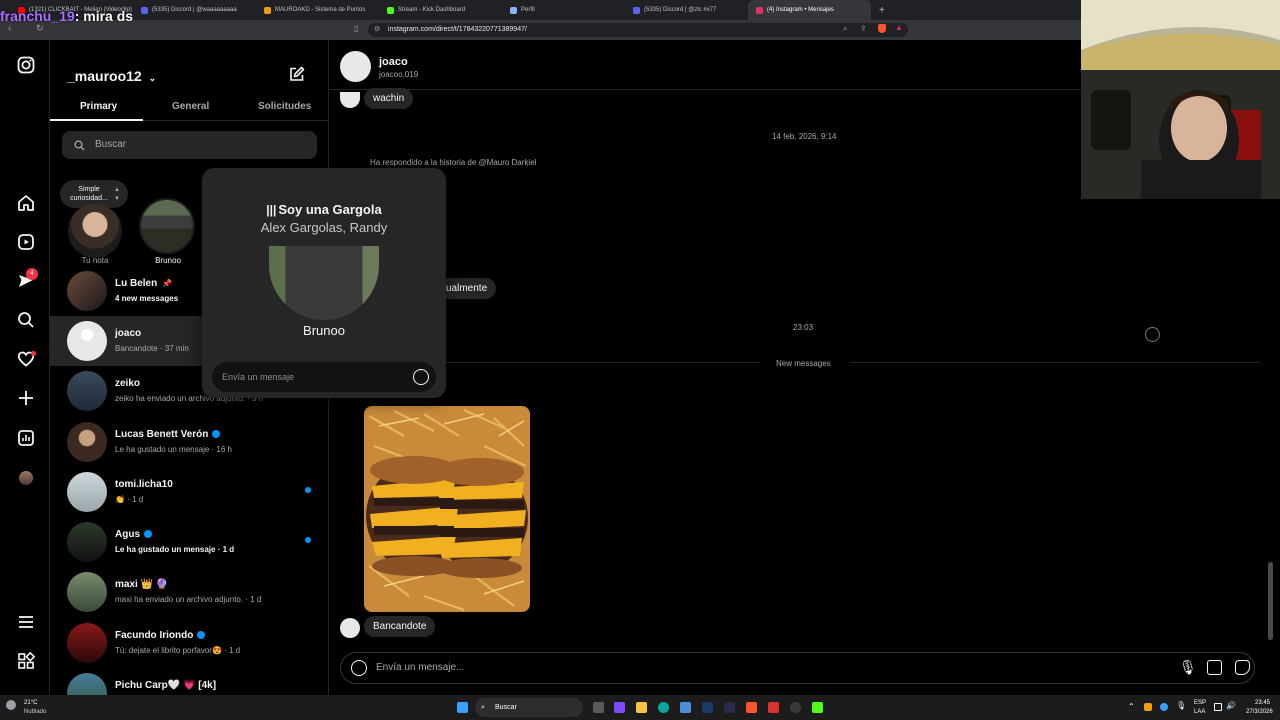  I want to click on tray-chevron-icon: ⌃, so click(1131, 706).